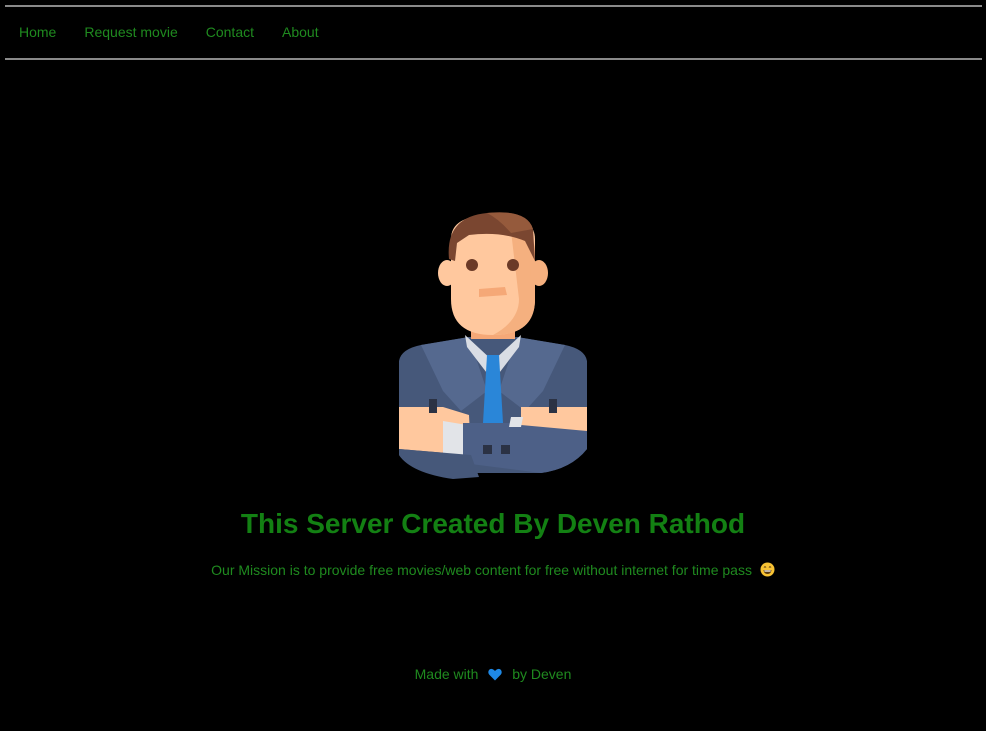  I want to click on top-navbar: Home Request movie Contact About, so click(493, 32).